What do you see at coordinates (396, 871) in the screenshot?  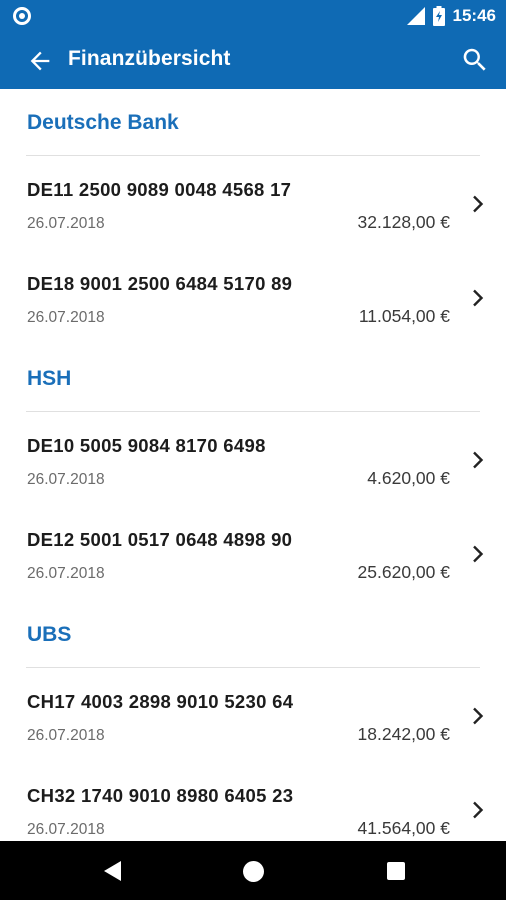 I see `nav-recents-icon` at bounding box center [396, 871].